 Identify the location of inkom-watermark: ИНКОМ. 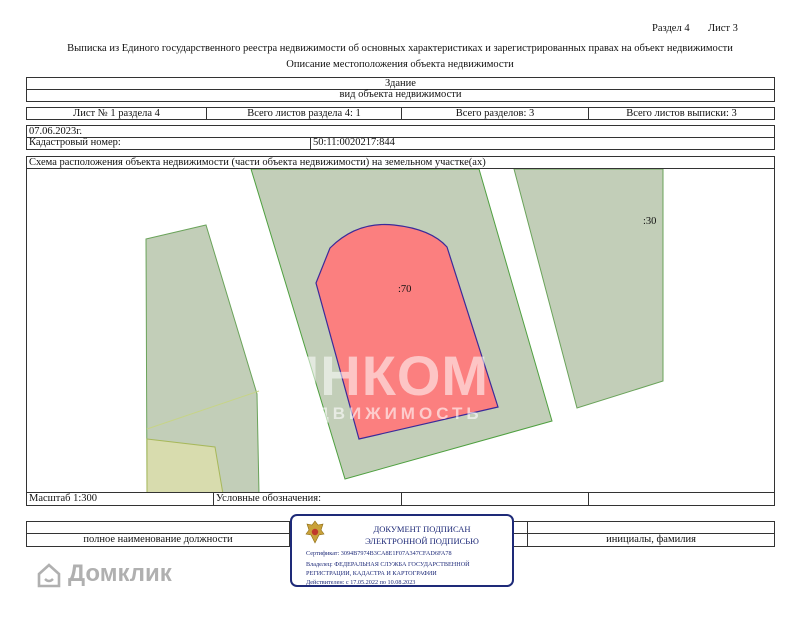
(384, 375).